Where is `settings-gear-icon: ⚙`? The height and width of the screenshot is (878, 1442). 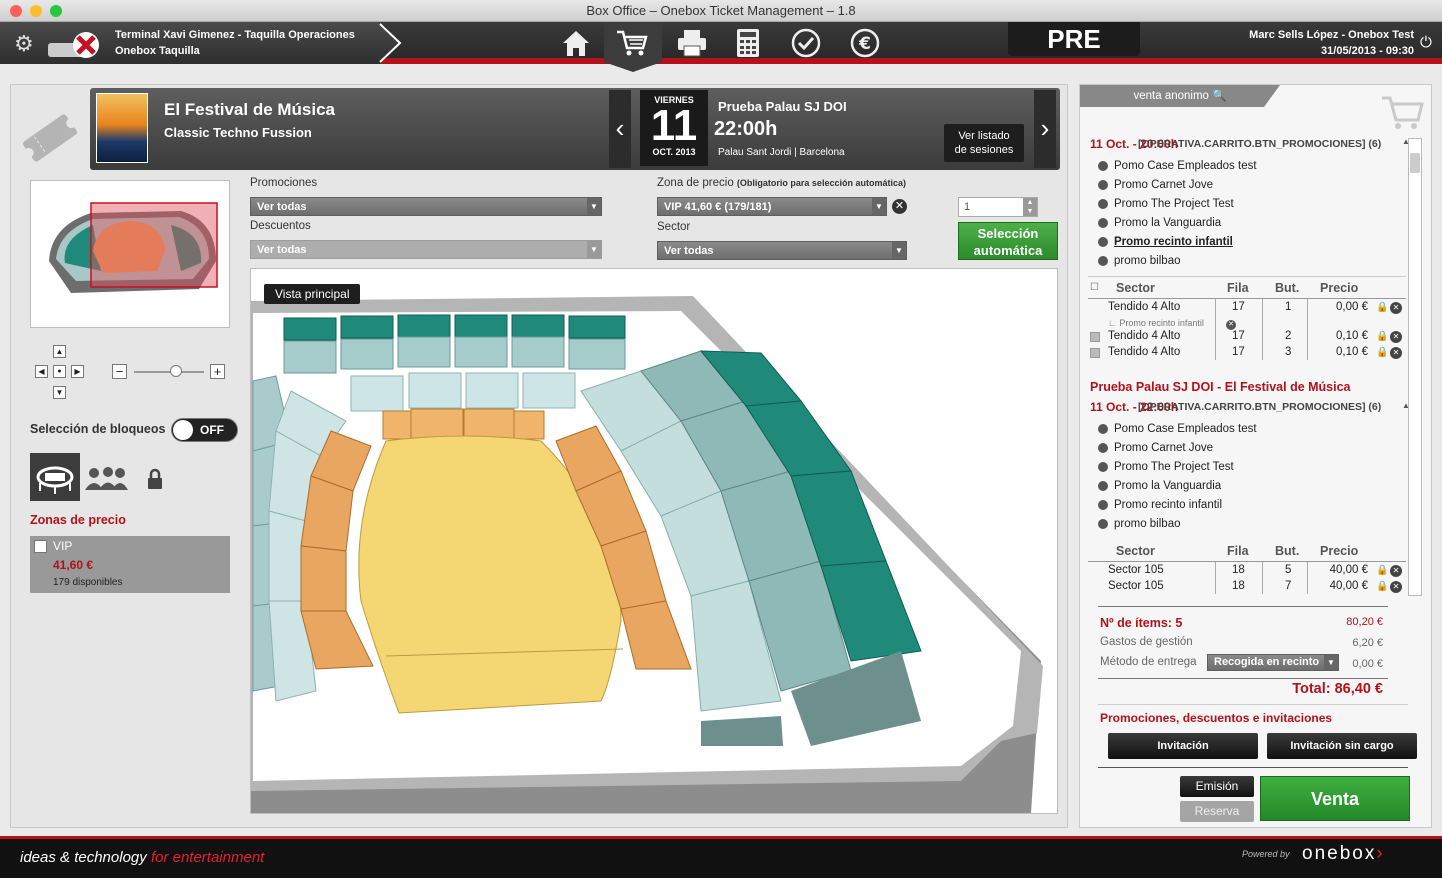 settings-gear-icon: ⚙ is located at coordinates (24, 44).